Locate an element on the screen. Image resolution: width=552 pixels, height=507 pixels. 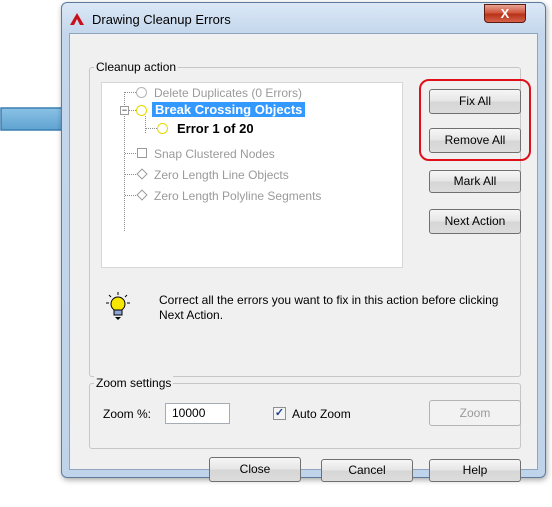
zoom-settings-label: Zoom settings is located at coordinates (134, 383).